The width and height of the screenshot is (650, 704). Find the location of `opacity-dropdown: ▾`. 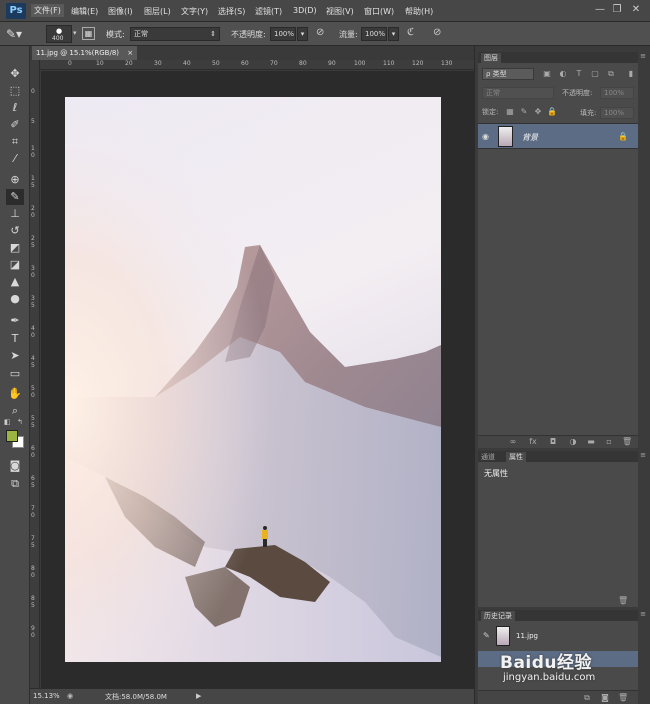

opacity-dropdown: ▾ is located at coordinates (302, 34).